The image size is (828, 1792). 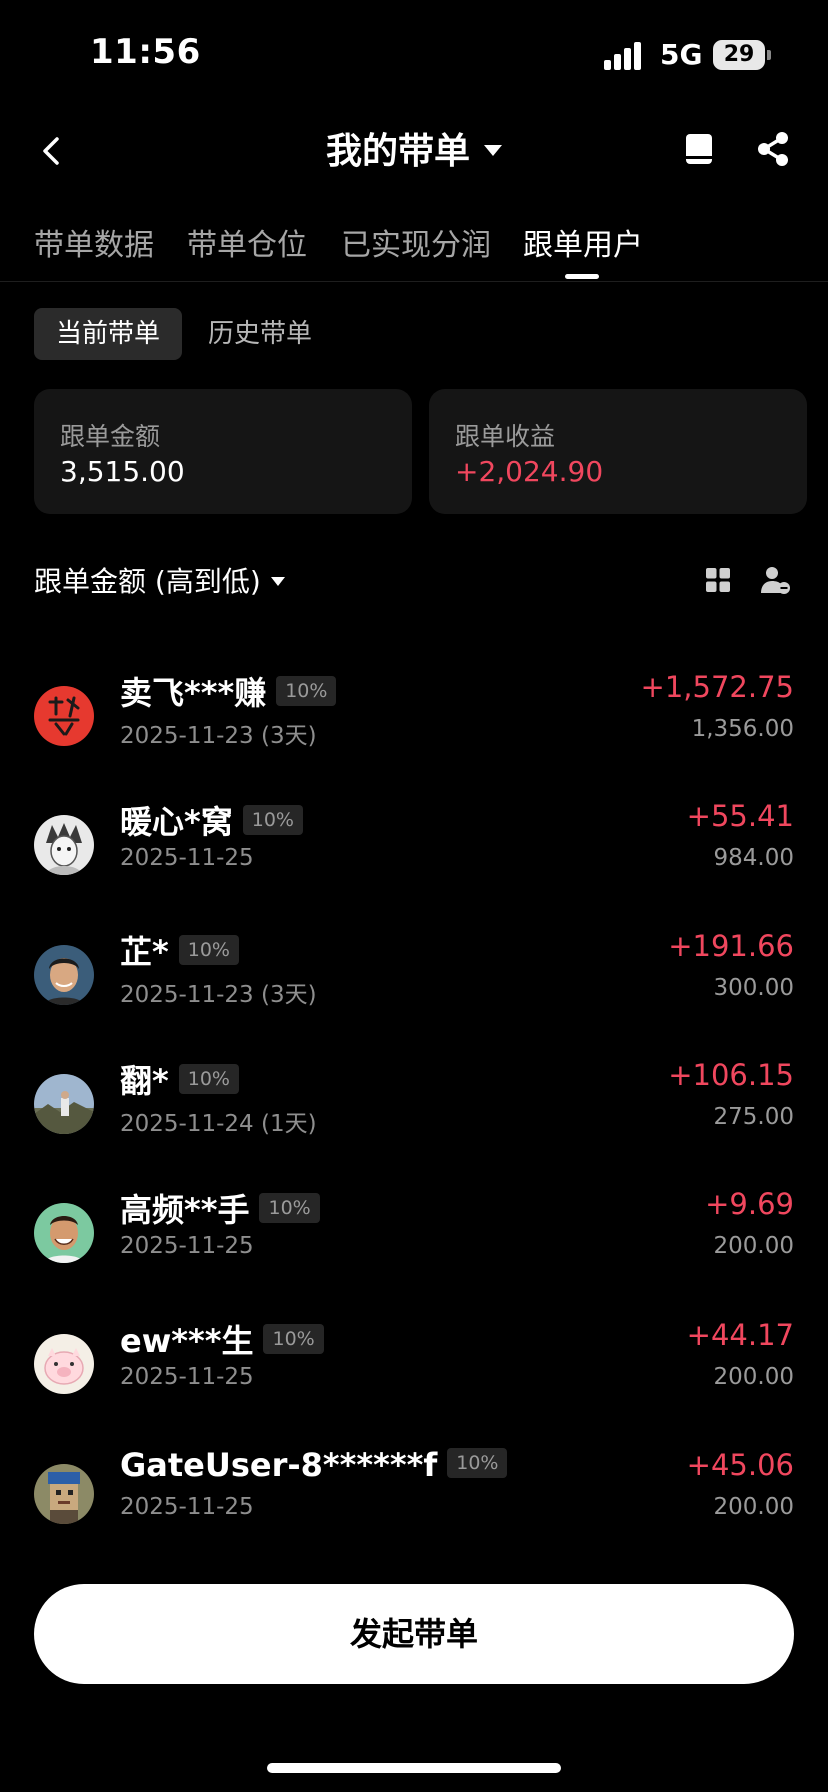 I want to click on follower-name: 暖心*窝 10%, so click(x=211, y=820).